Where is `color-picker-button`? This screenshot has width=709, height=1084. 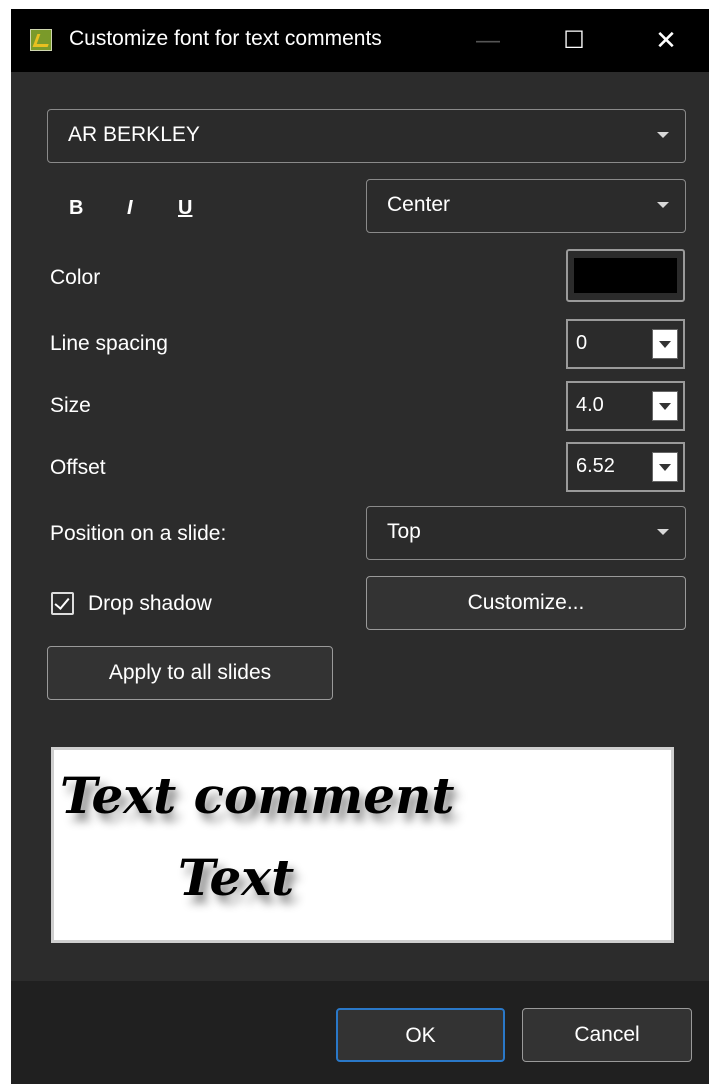 color-picker-button is located at coordinates (625, 275).